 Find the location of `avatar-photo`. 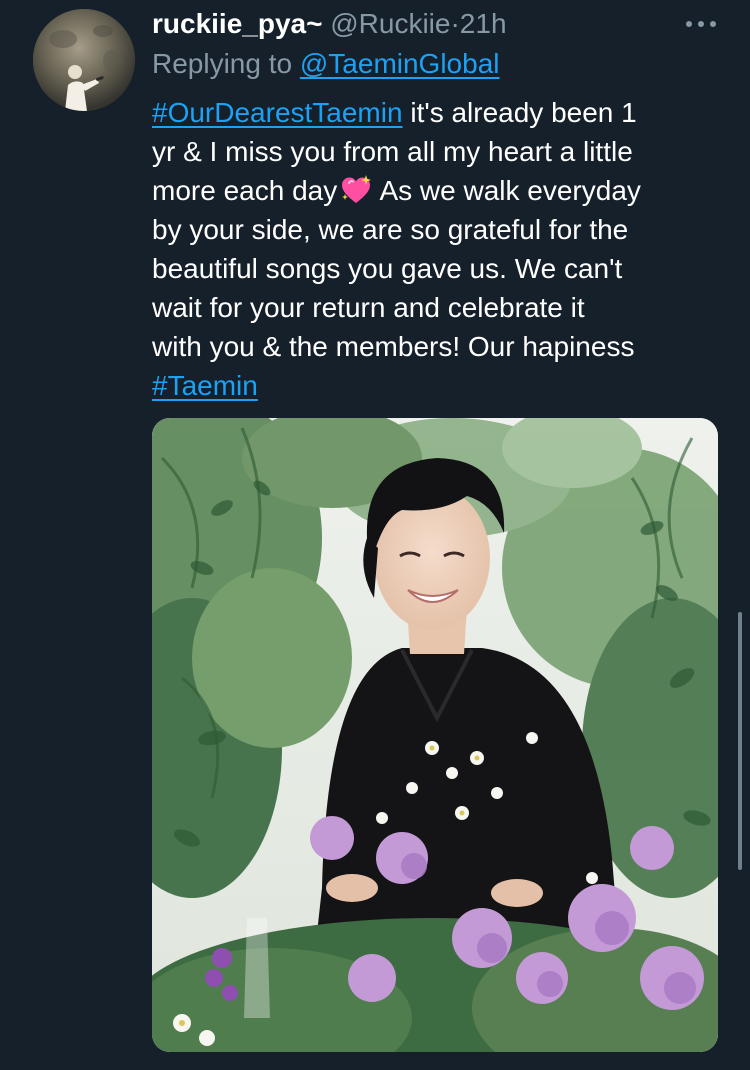

avatar-photo is located at coordinates (84, 60).